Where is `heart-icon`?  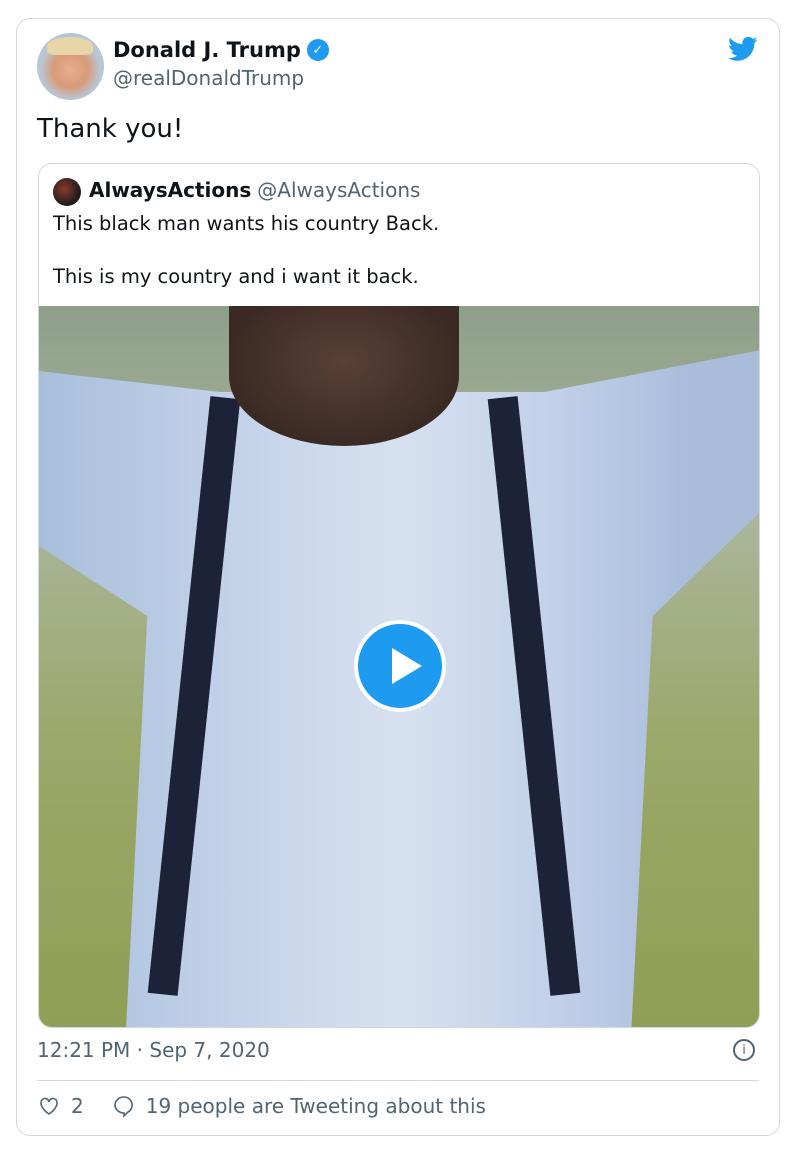
heart-icon is located at coordinates (49, 1106).